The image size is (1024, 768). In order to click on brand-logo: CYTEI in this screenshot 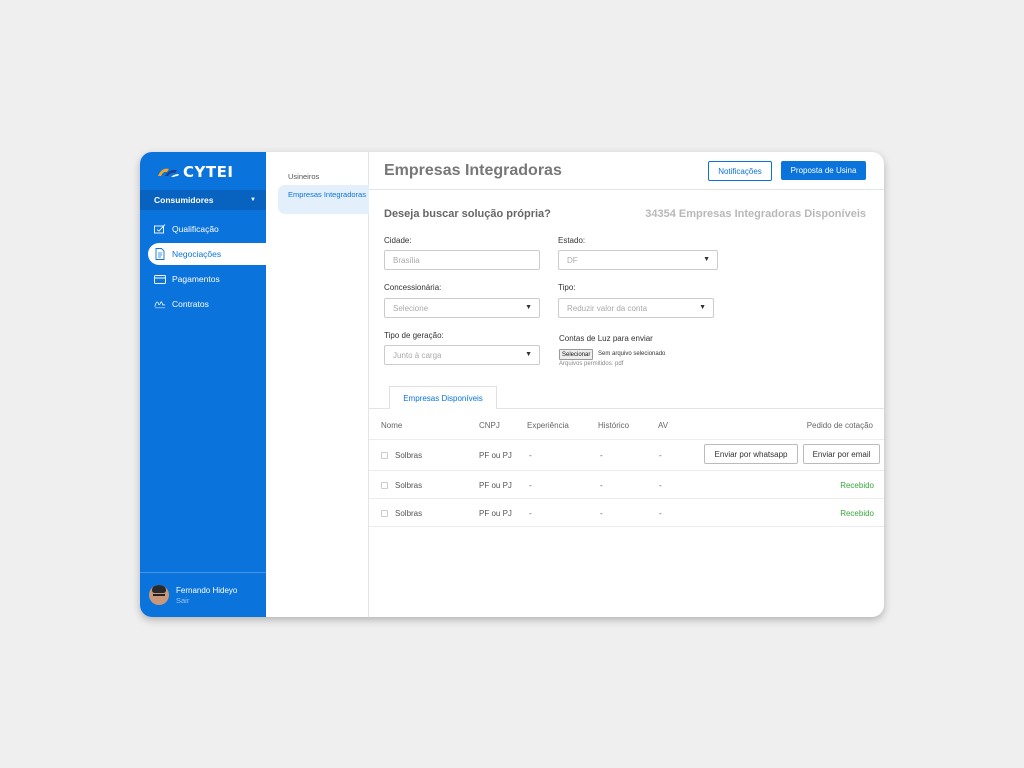, I will do `click(194, 172)`.